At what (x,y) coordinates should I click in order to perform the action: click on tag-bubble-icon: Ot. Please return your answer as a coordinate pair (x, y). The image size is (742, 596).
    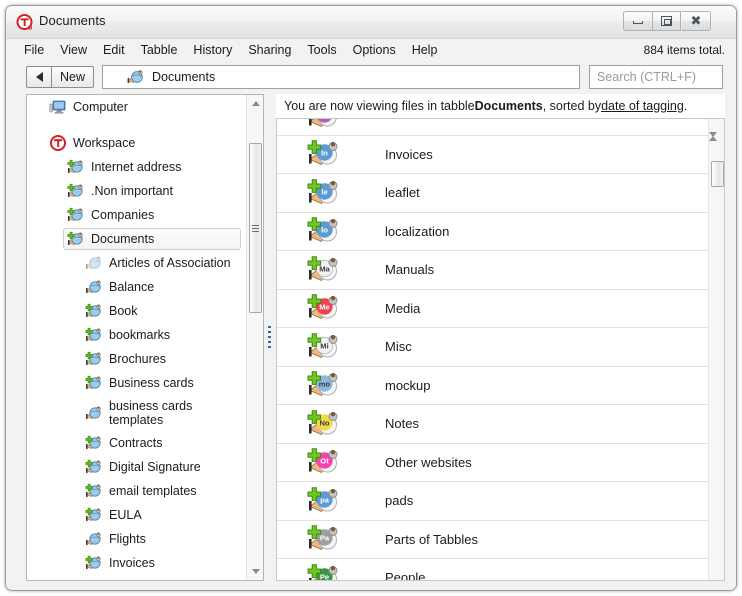
    Looking at the image, I should click on (327, 462).